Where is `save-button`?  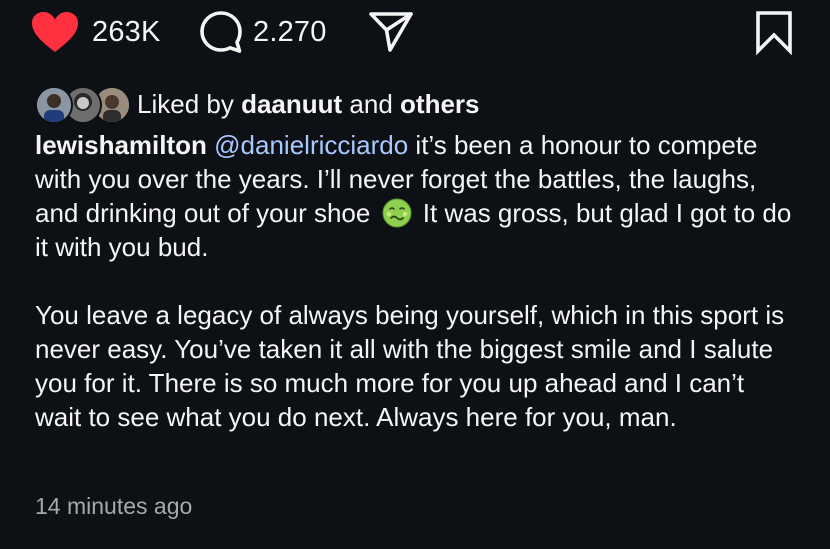 save-button is located at coordinates (774, 32).